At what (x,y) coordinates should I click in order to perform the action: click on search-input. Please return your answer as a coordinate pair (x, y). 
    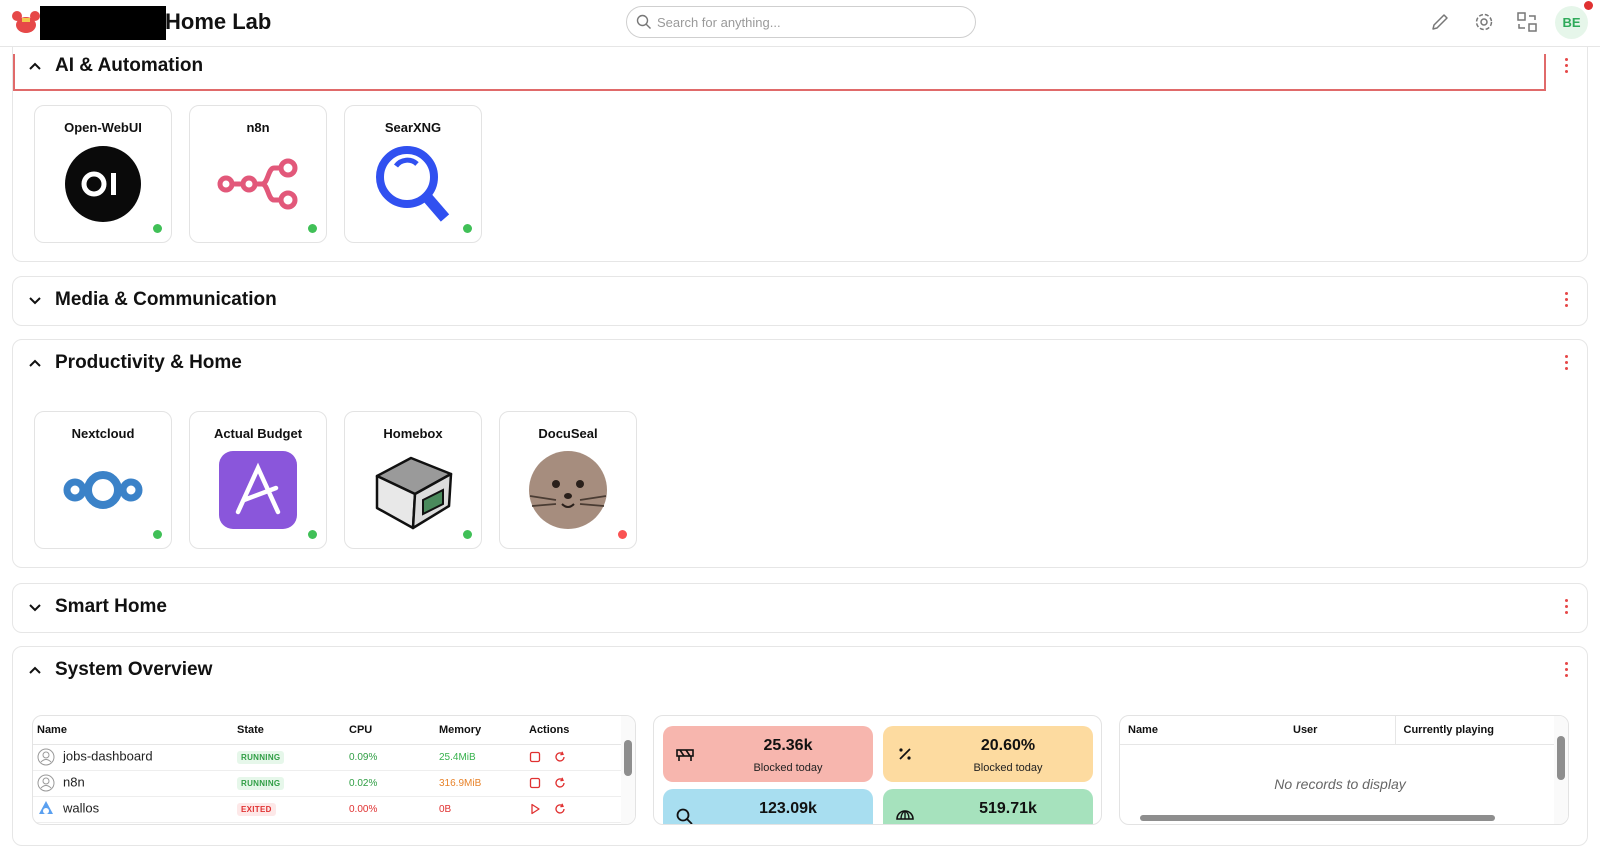
    Looking at the image, I should click on (807, 22).